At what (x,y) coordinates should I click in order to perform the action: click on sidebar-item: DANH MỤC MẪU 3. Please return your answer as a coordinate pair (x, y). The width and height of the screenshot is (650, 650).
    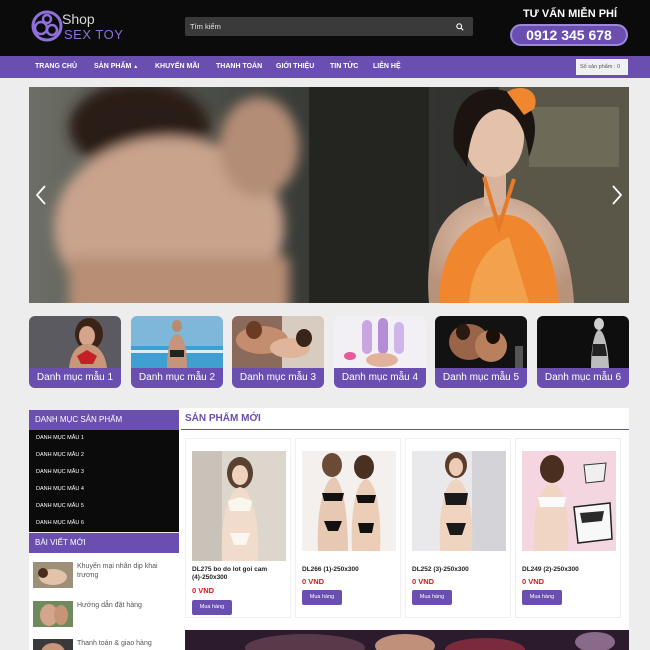
    Looking at the image, I should click on (60, 472).